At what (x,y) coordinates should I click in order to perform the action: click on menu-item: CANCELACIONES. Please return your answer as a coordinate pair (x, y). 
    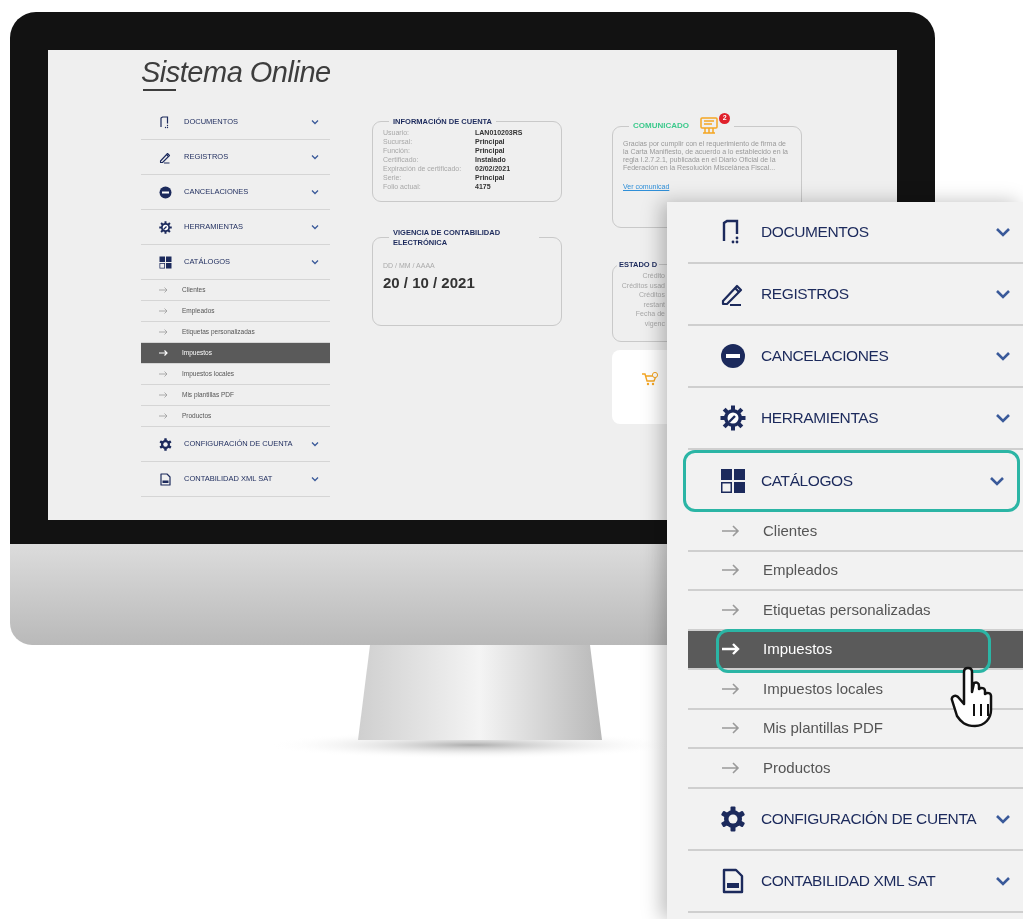
    Looking at the image, I should click on (855, 357).